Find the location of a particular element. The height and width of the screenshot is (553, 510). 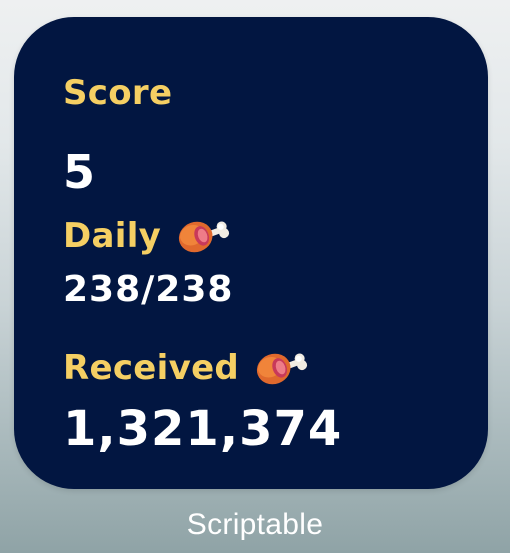

daily-label-row: Daily is located at coordinates (147, 236).